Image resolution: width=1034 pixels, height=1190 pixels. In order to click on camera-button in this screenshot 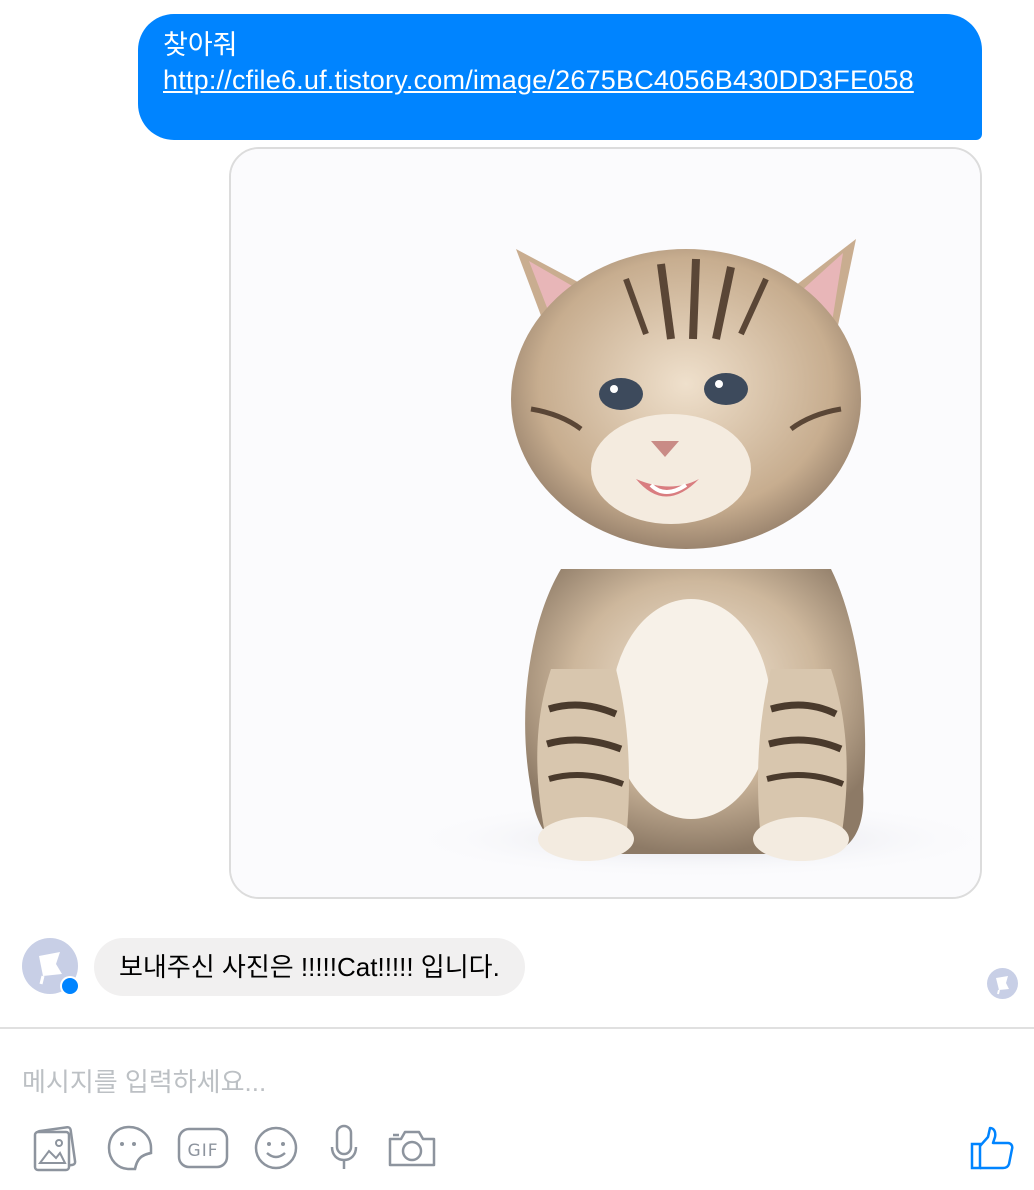, I will do `click(412, 1148)`.